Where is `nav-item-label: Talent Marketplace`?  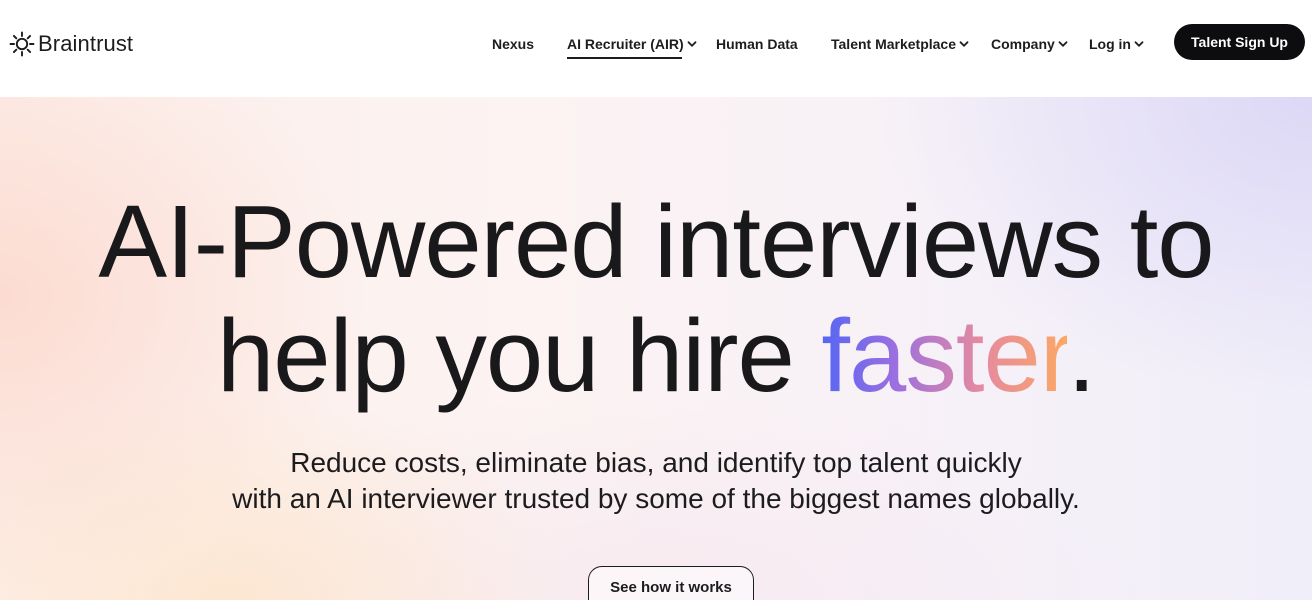
nav-item-label: Talent Marketplace is located at coordinates (894, 44).